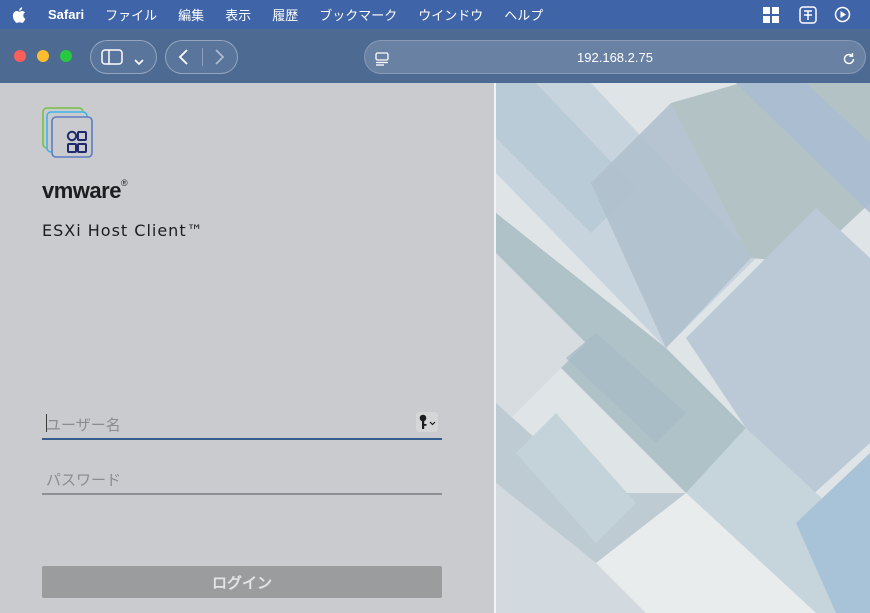 This screenshot has width=870, height=613. Describe the element at coordinates (771, 14) in the screenshot. I see `window-grid-icon` at that location.